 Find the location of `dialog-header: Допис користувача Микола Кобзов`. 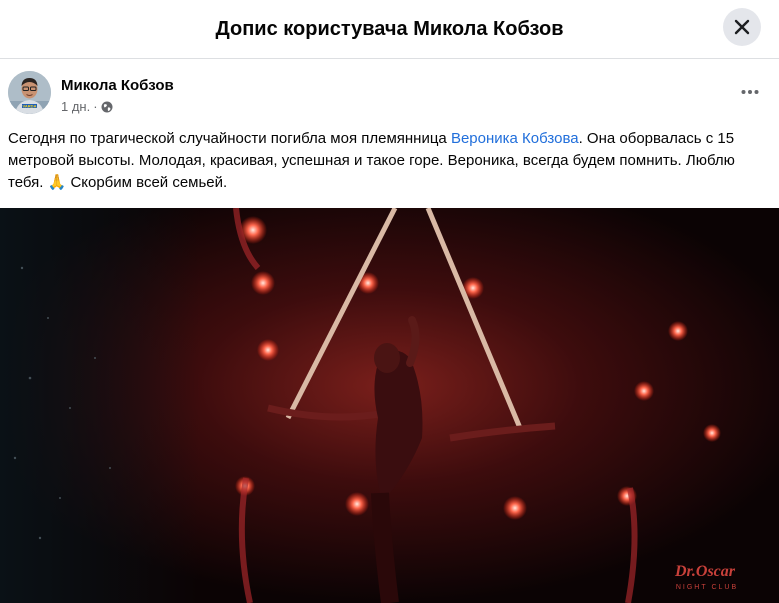

dialog-header: Допис користувача Микола Кобзов is located at coordinates (389, 29).